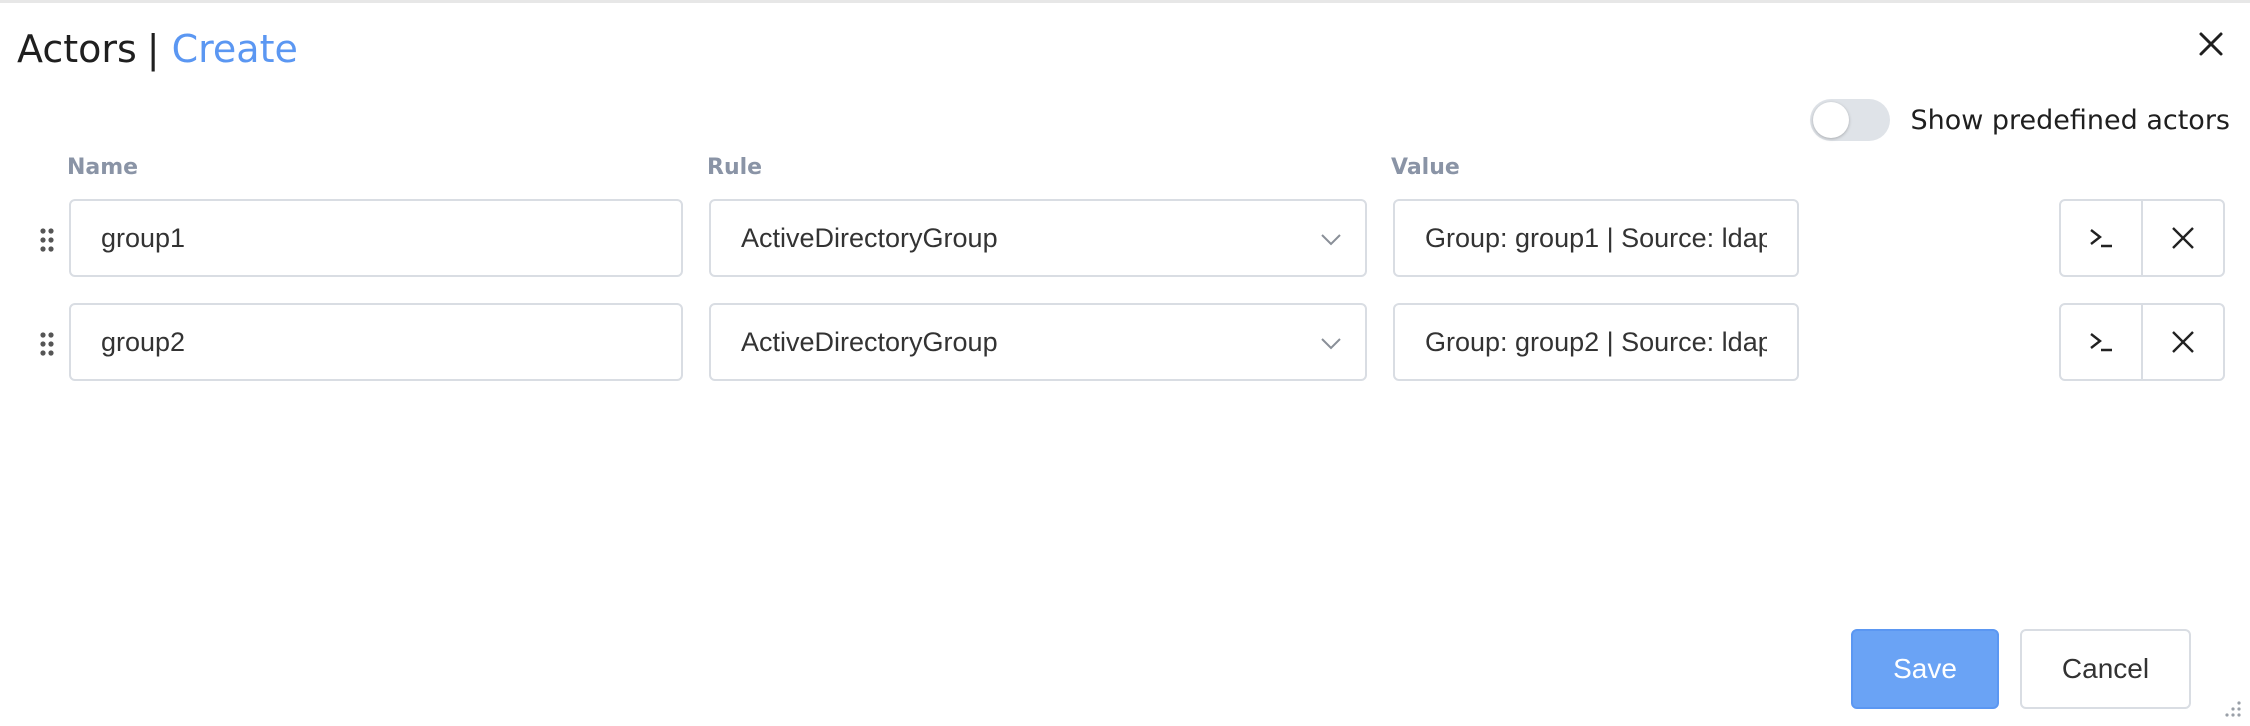 Image resolution: width=2250 pixels, height=726 pixels. What do you see at coordinates (1425, 167) in the screenshot?
I see `column-header-value: Value` at bounding box center [1425, 167].